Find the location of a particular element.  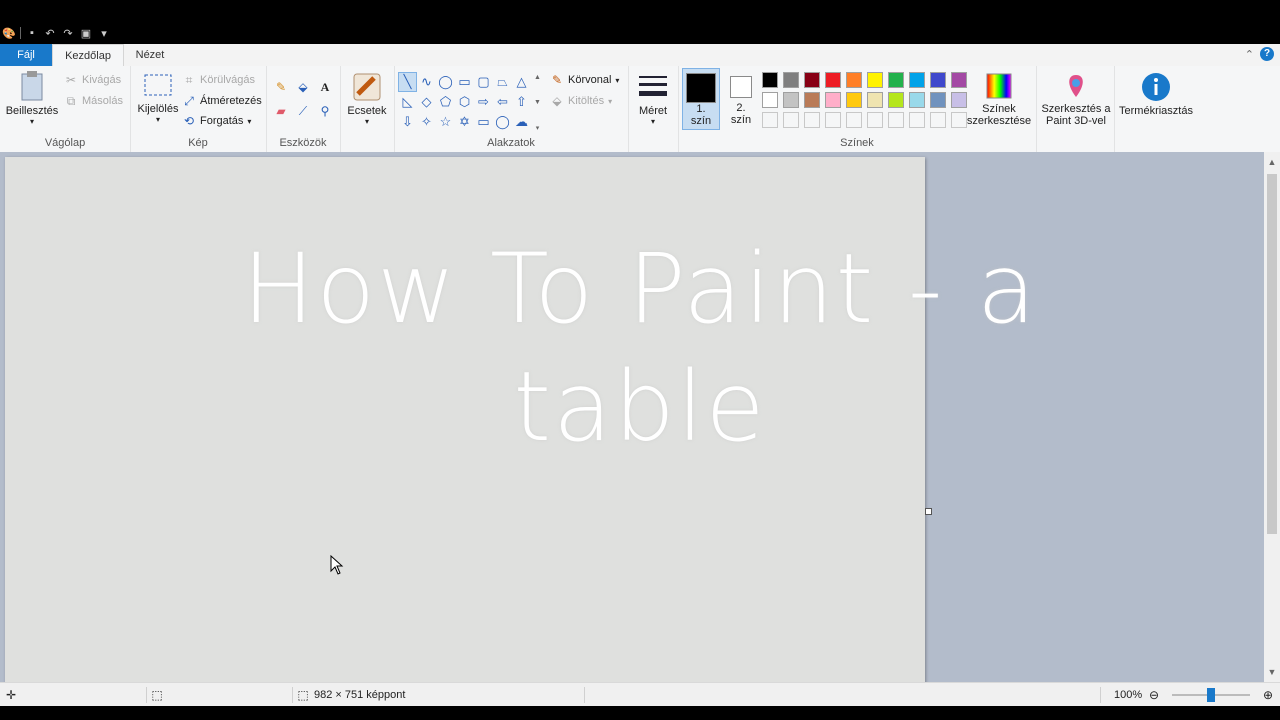

rectangle-shape-icon: ▭ is located at coordinates (464, 82).